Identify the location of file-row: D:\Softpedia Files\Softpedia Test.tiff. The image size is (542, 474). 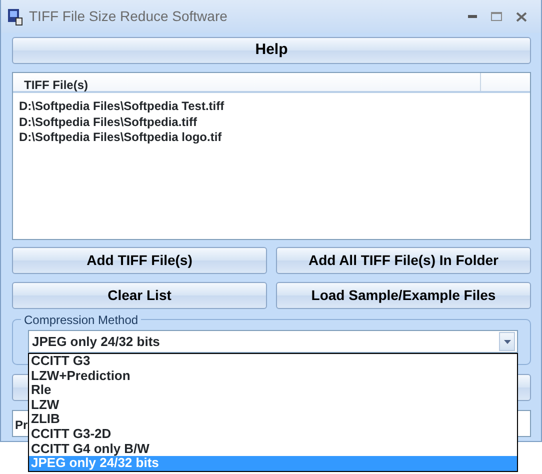
(271, 107).